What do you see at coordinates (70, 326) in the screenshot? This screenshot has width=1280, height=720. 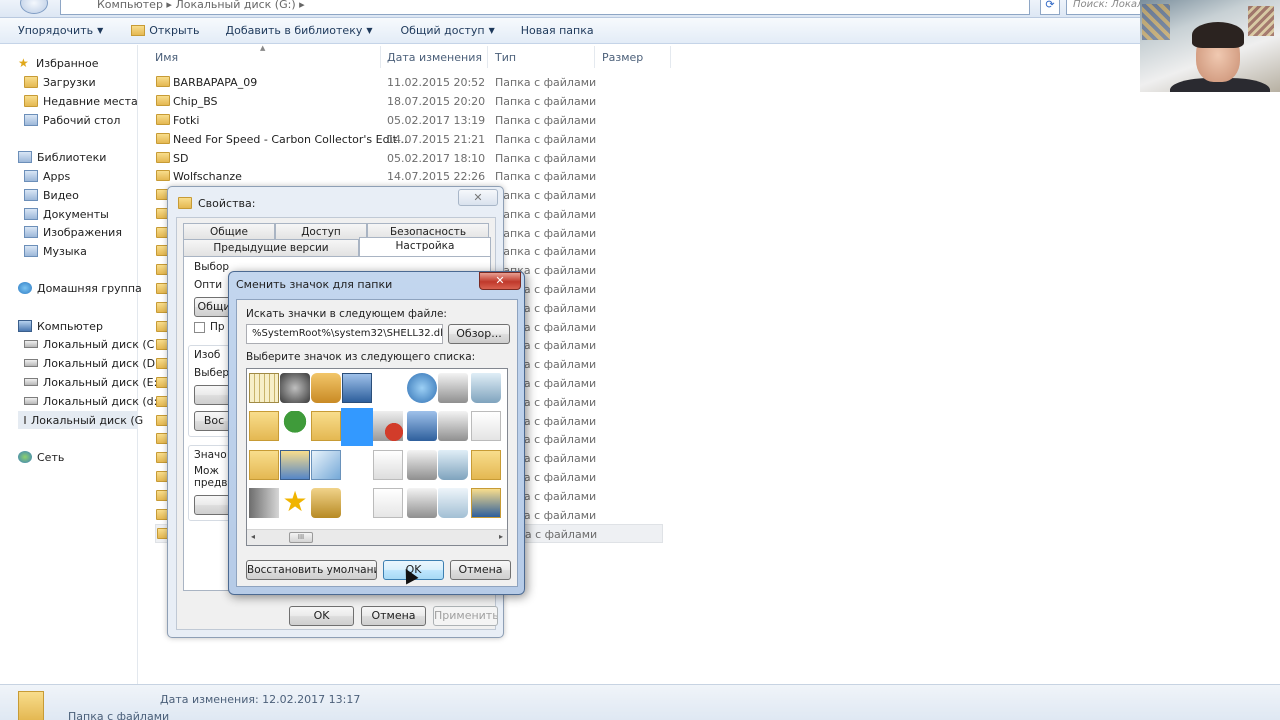 I see `nav-label: Компьютер` at bounding box center [70, 326].